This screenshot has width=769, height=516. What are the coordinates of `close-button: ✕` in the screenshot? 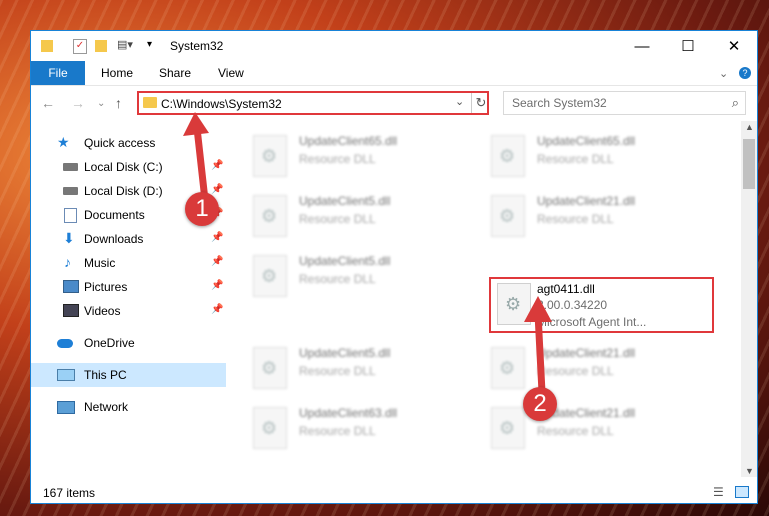 It's located at (734, 46).